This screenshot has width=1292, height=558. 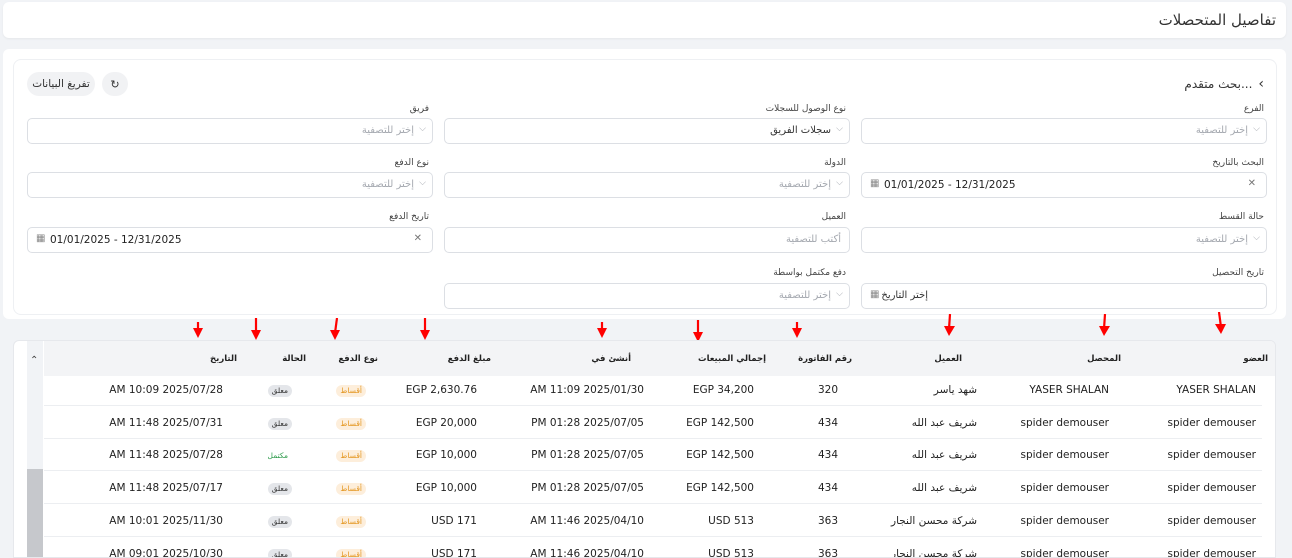 What do you see at coordinates (1221, 130) in the screenshot?
I see `branch-placeholder: إختر للتصفية` at bounding box center [1221, 130].